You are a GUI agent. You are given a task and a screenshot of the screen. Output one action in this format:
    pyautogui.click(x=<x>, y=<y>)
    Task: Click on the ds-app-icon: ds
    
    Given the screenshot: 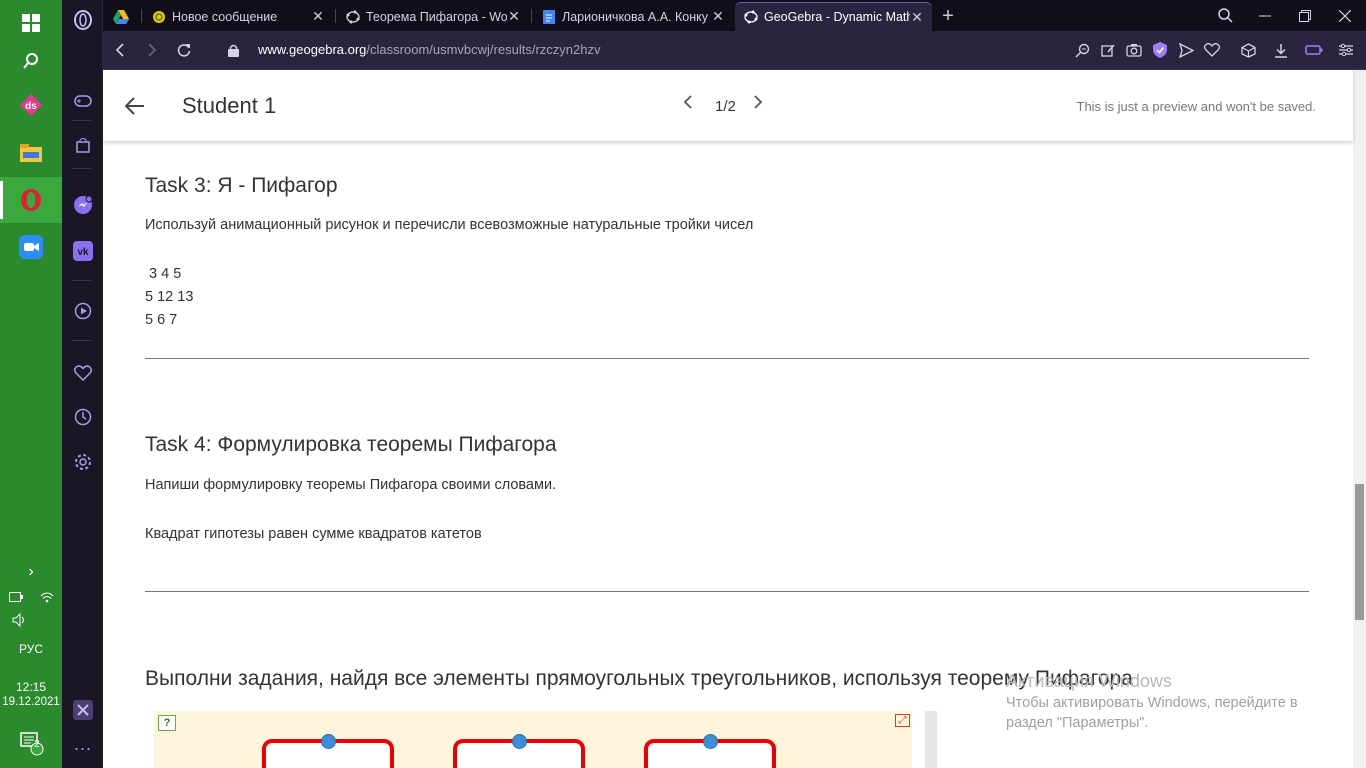 What is the action you would take?
    pyautogui.click(x=31, y=105)
    